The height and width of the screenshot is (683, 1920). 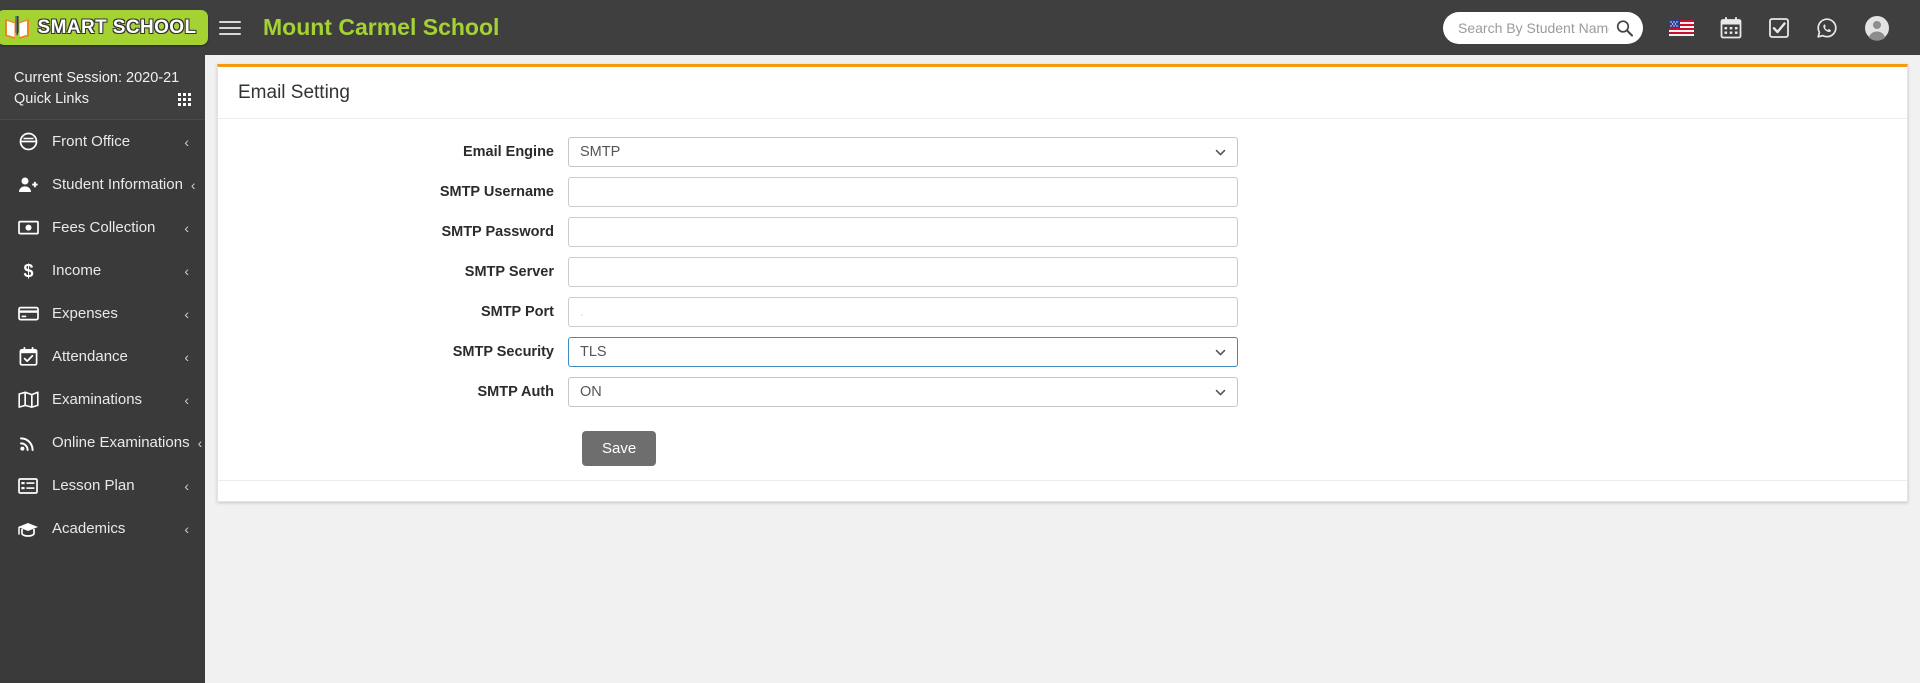 What do you see at coordinates (28, 184) in the screenshot?
I see `student-add-icon` at bounding box center [28, 184].